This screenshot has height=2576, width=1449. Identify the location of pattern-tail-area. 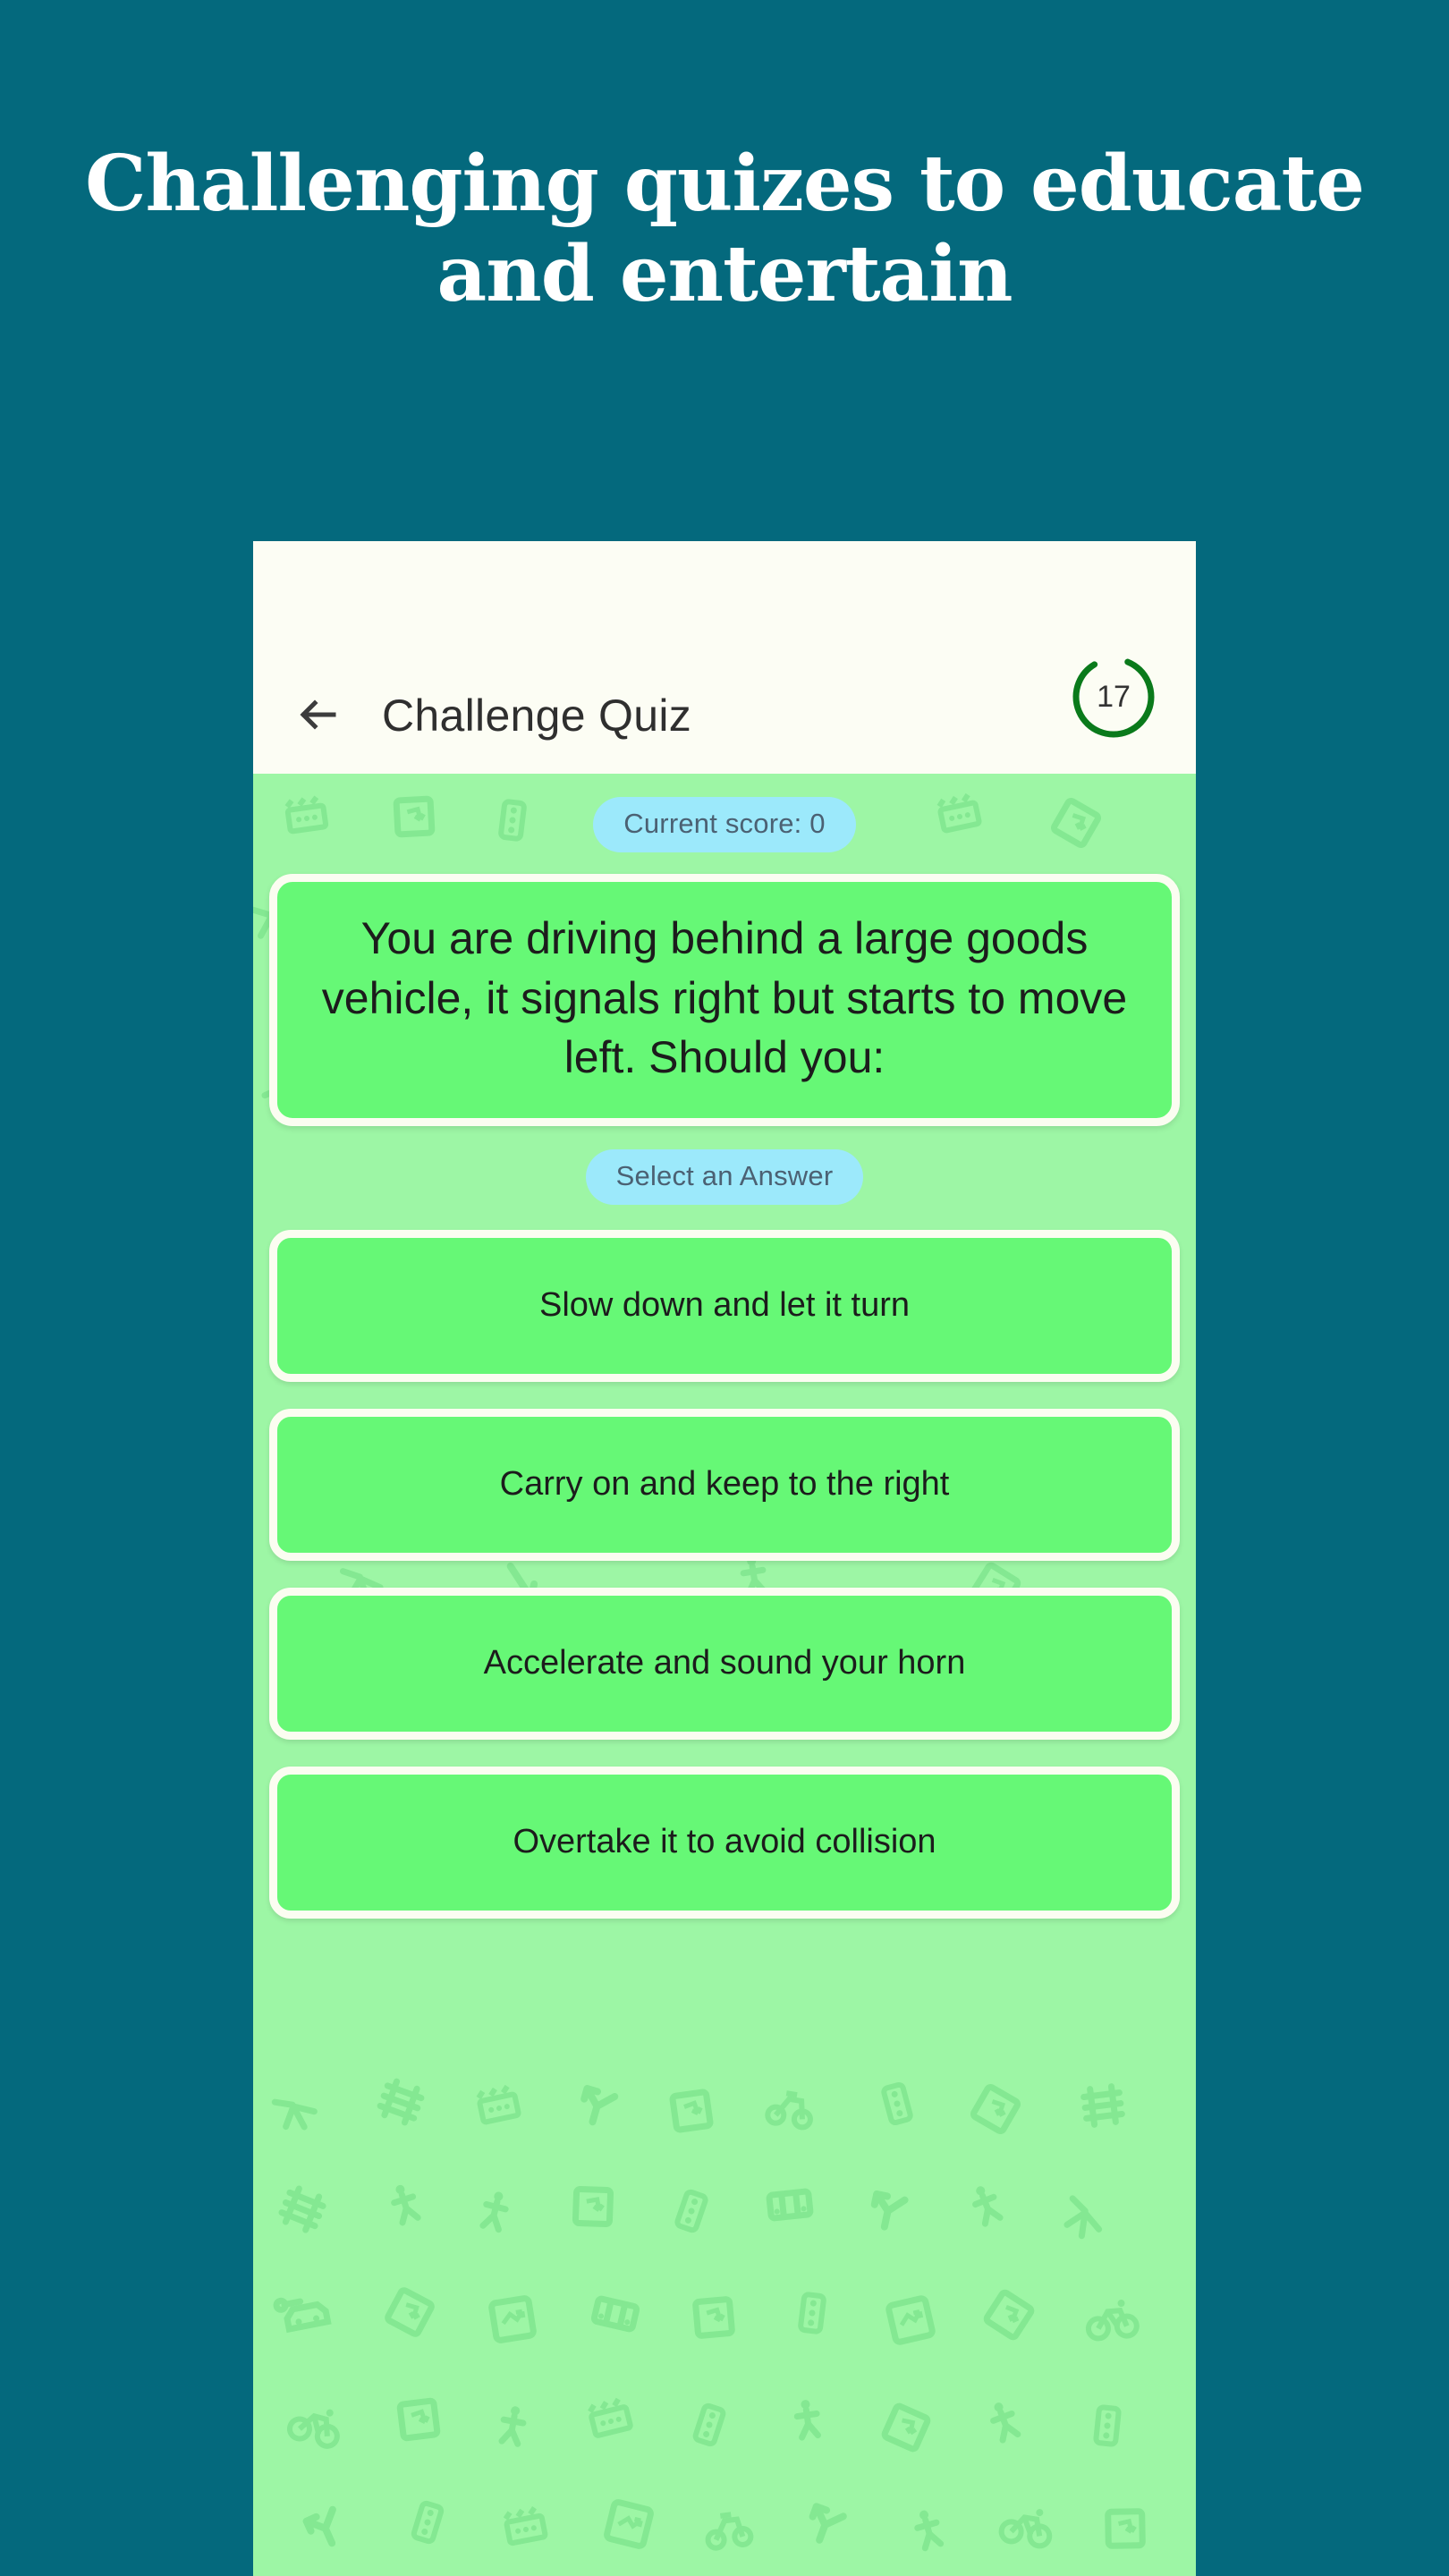
(724, 2214).